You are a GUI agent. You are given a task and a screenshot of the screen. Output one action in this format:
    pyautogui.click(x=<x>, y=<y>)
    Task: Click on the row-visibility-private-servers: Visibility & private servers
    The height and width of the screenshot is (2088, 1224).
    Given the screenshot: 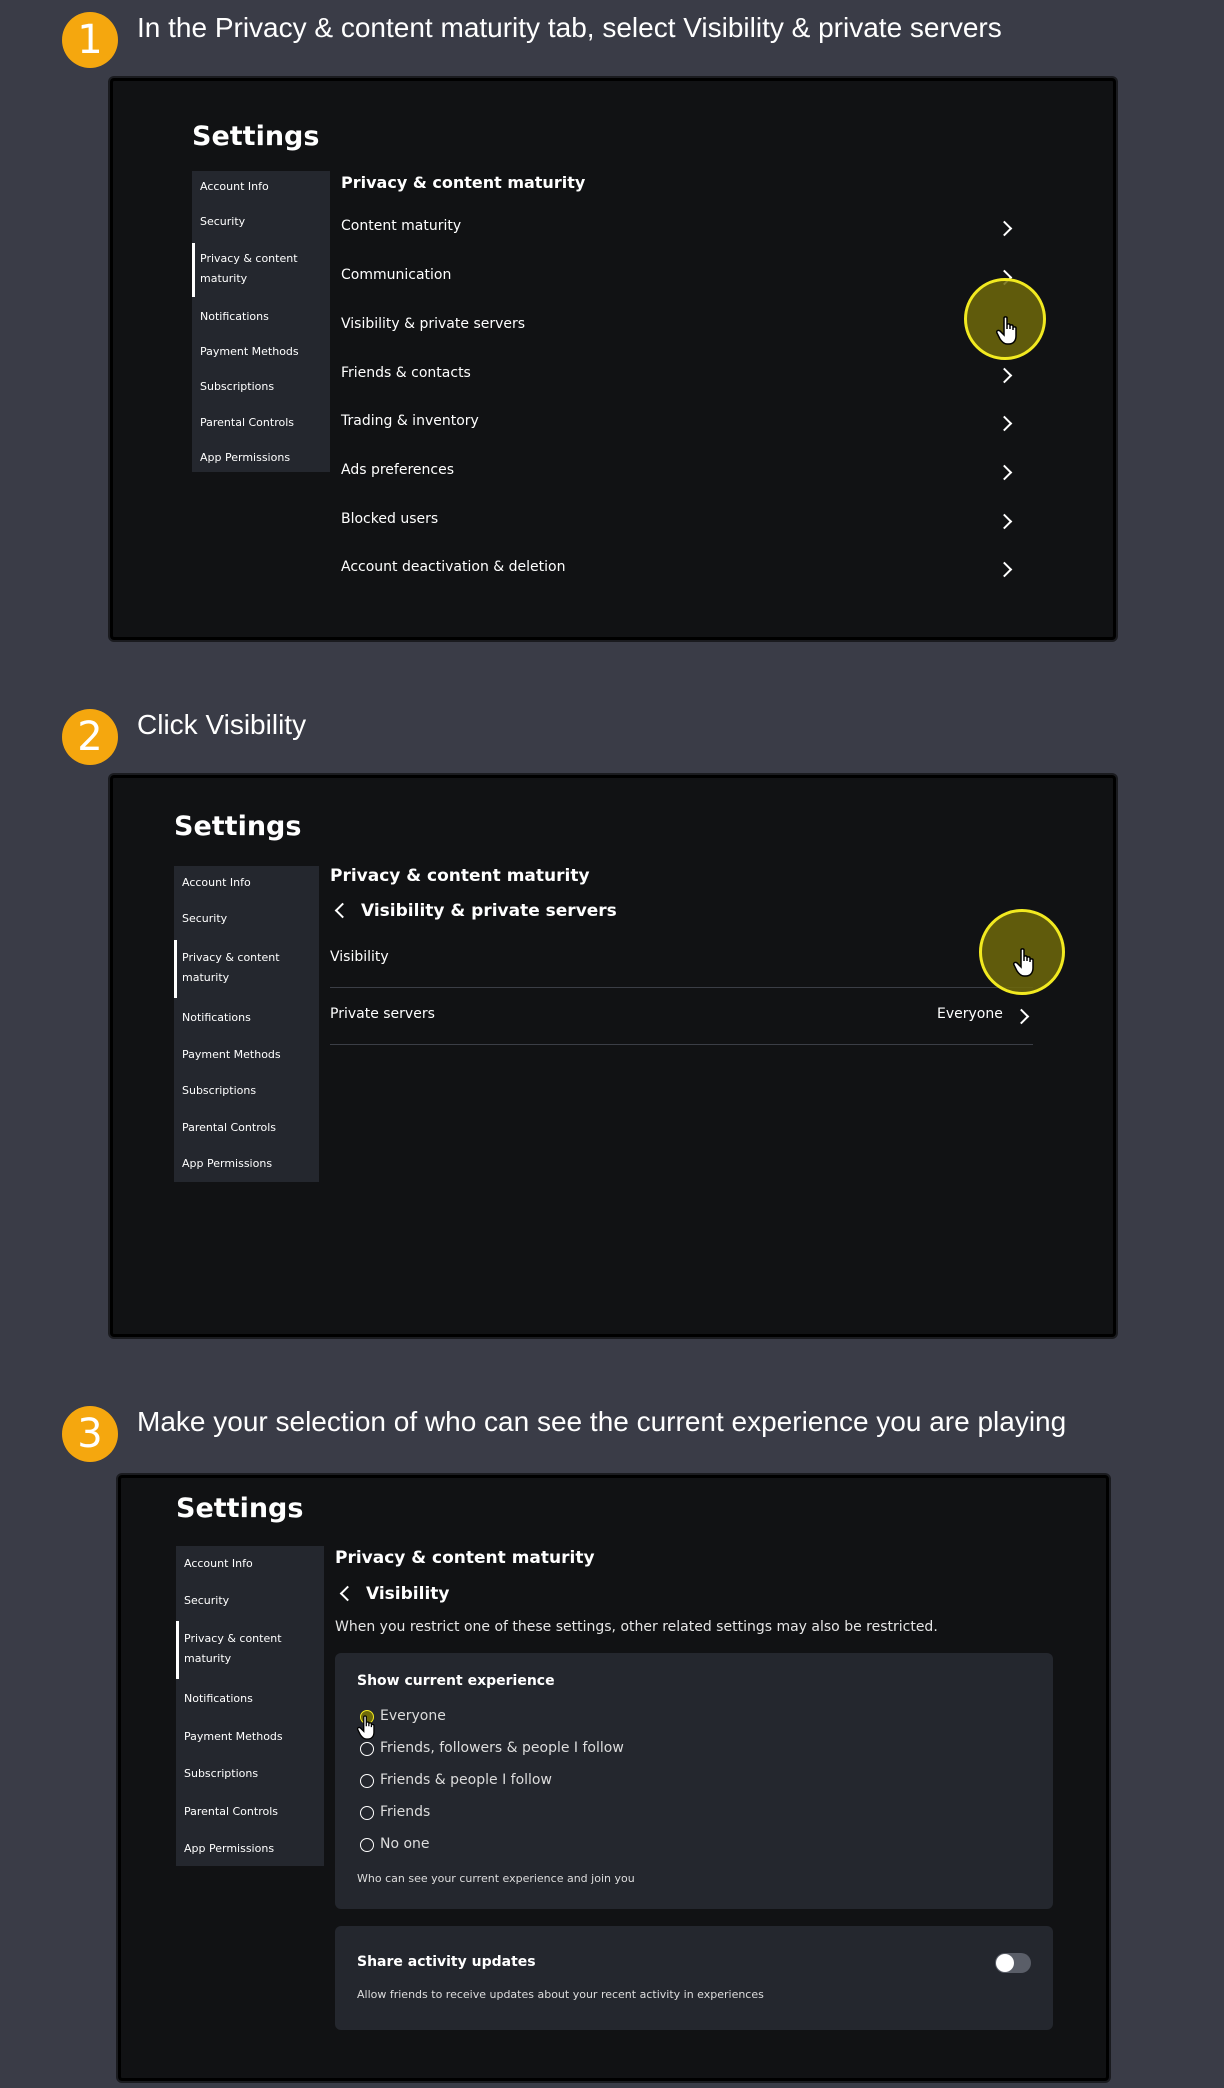 What is the action you would take?
    pyautogui.click(x=433, y=324)
    